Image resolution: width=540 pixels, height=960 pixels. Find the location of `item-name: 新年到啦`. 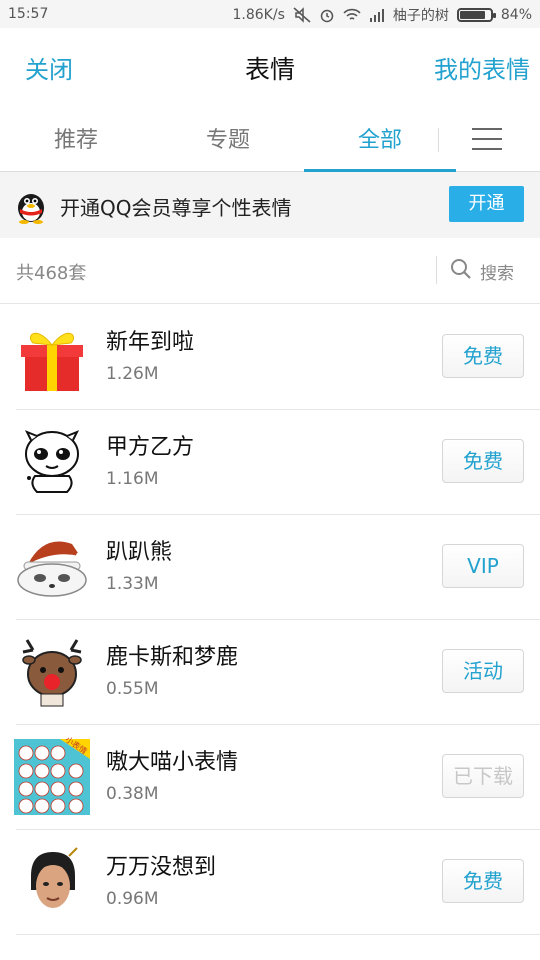

item-name: 新年到啦 is located at coordinates (150, 342).